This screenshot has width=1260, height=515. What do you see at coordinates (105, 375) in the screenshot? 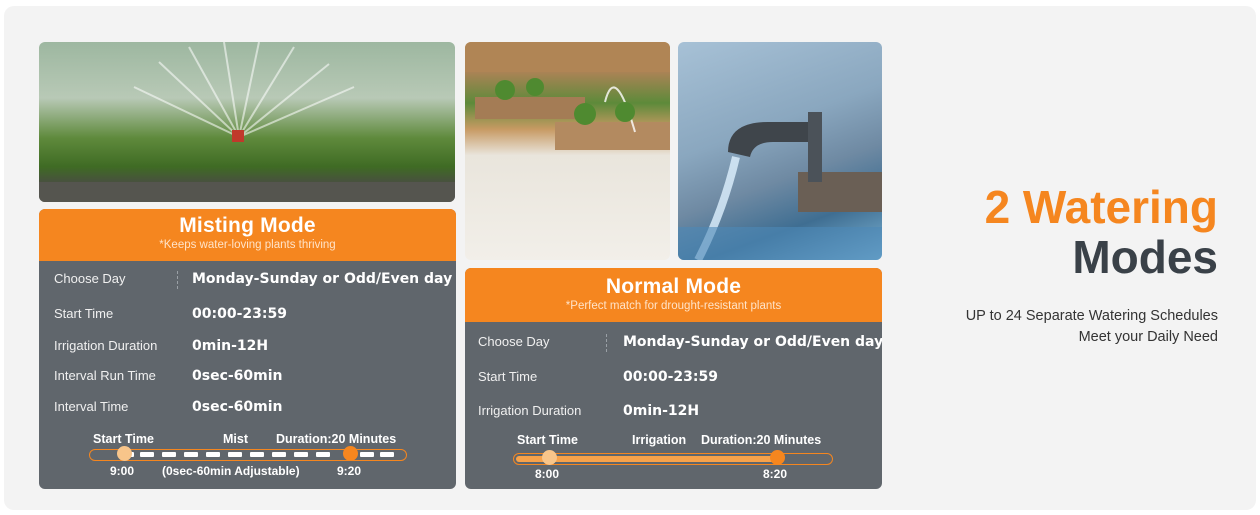
I see `spec-label: Interval Run Time` at bounding box center [105, 375].